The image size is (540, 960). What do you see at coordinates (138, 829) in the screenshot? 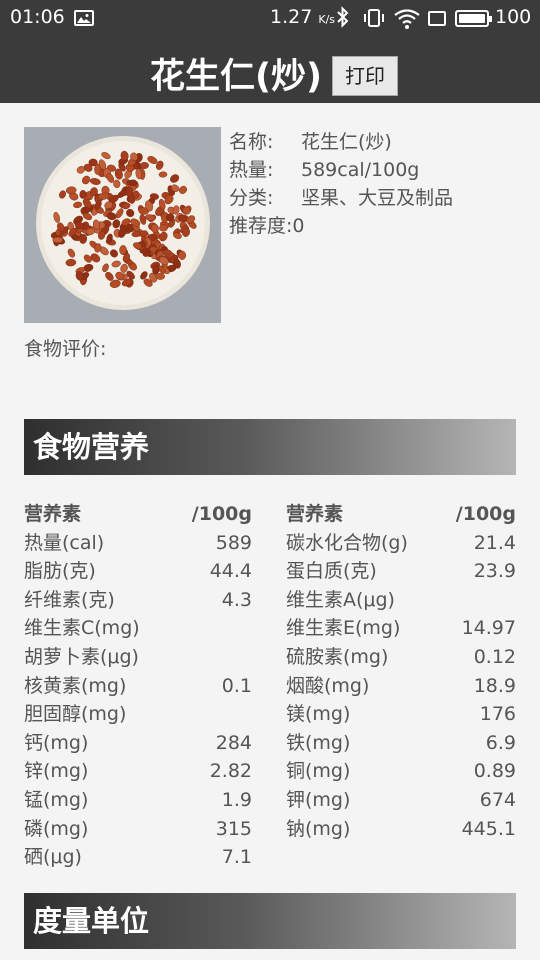
I see `table-row: 磷(mg) 315` at bounding box center [138, 829].